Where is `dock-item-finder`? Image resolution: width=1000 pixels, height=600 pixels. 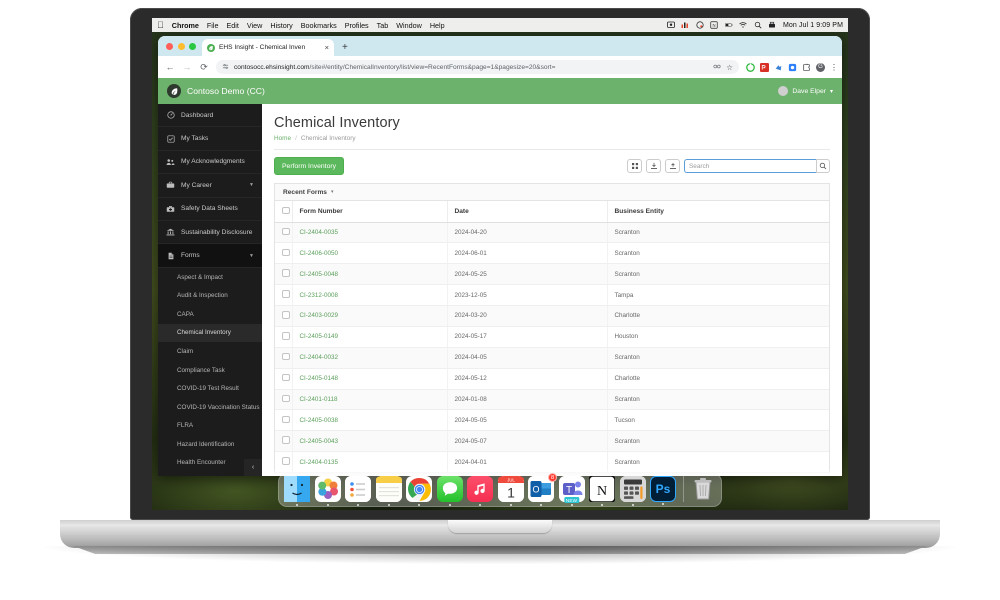
dock-item-finder is located at coordinates (297, 491).